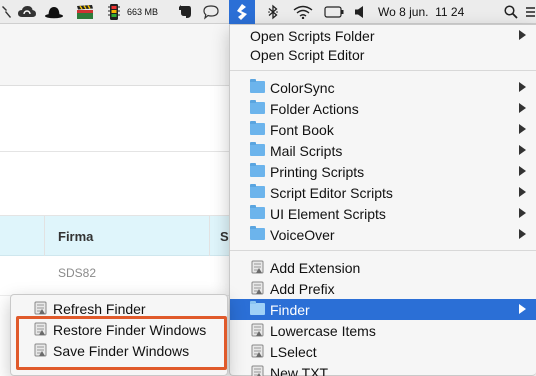  I want to click on memory-chip-icon, so click(114, 12).